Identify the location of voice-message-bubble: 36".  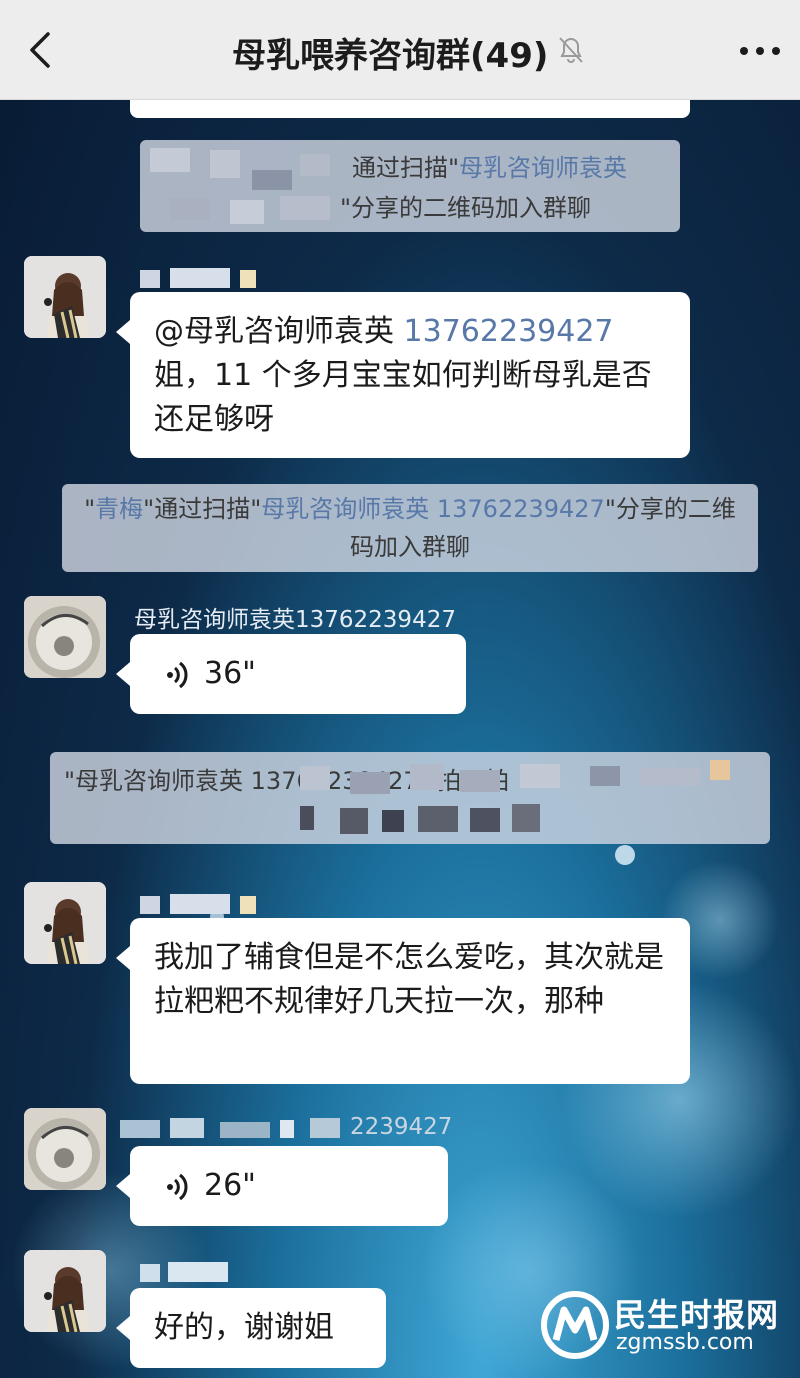
(291, 674).